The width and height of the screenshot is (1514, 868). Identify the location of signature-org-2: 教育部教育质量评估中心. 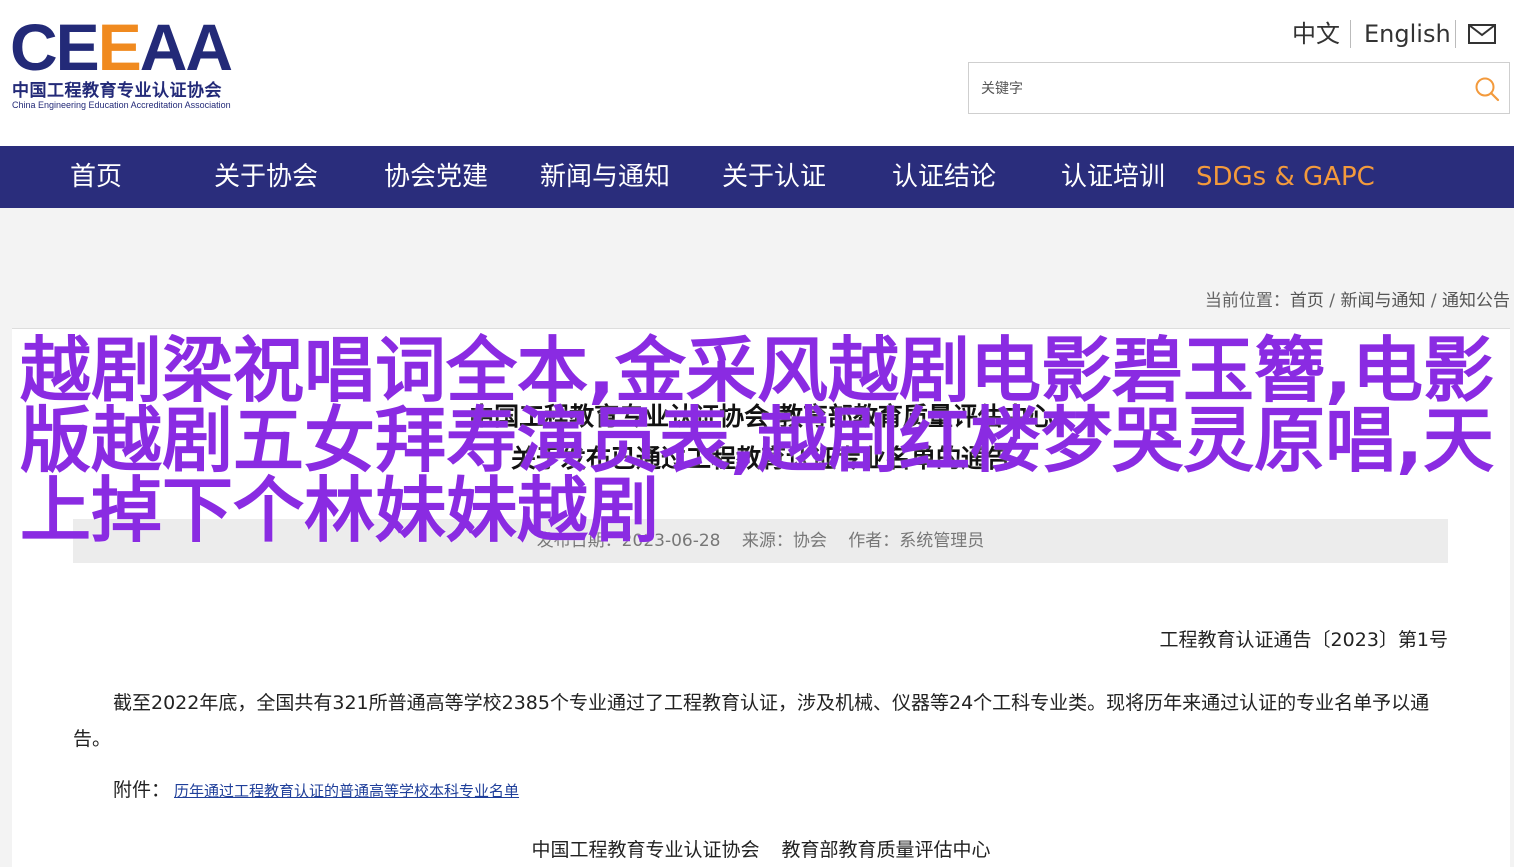
(886, 850).